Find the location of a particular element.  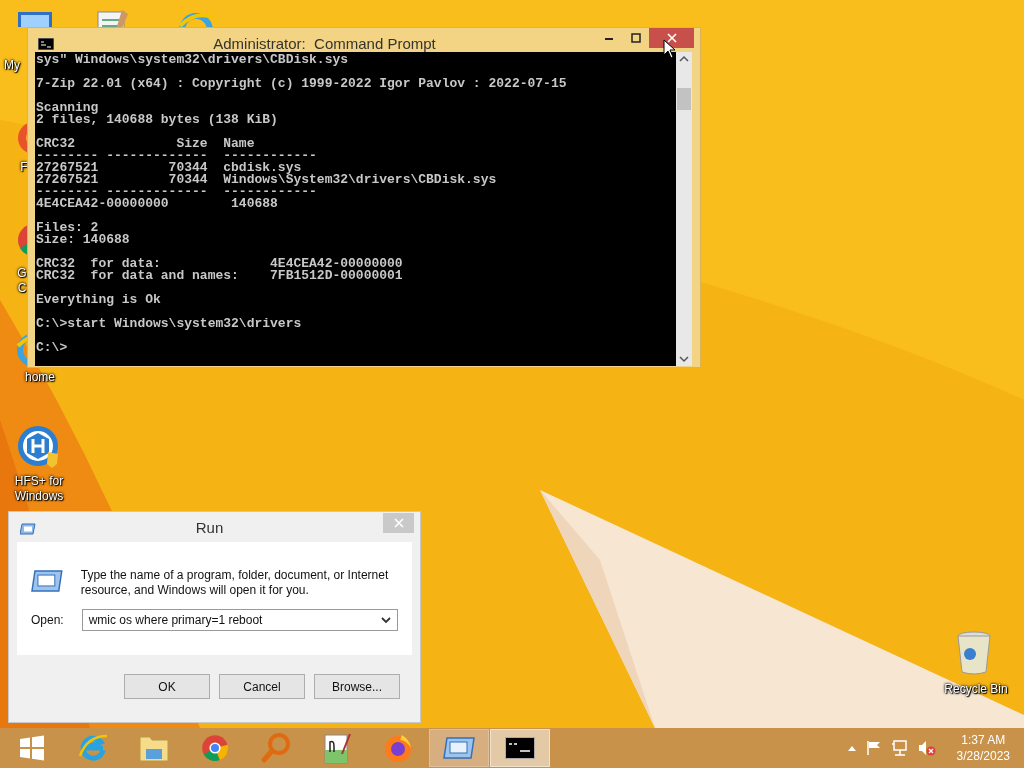

console-line: C:\> is located at coordinates (52, 348).